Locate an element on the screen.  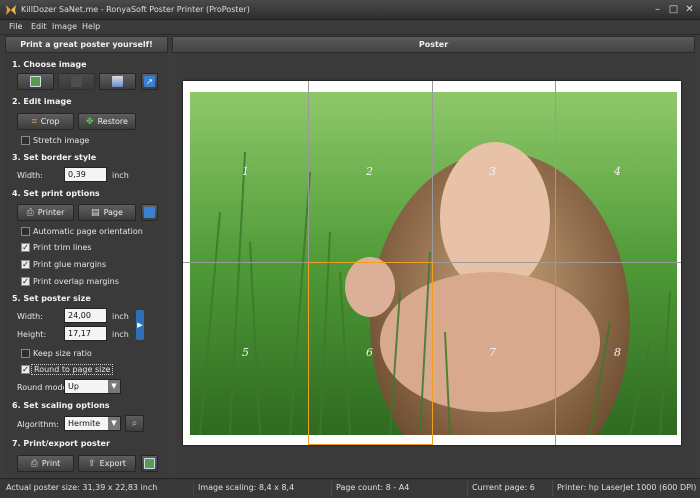
preview-header: Poster is located at coordinates (433, 44).